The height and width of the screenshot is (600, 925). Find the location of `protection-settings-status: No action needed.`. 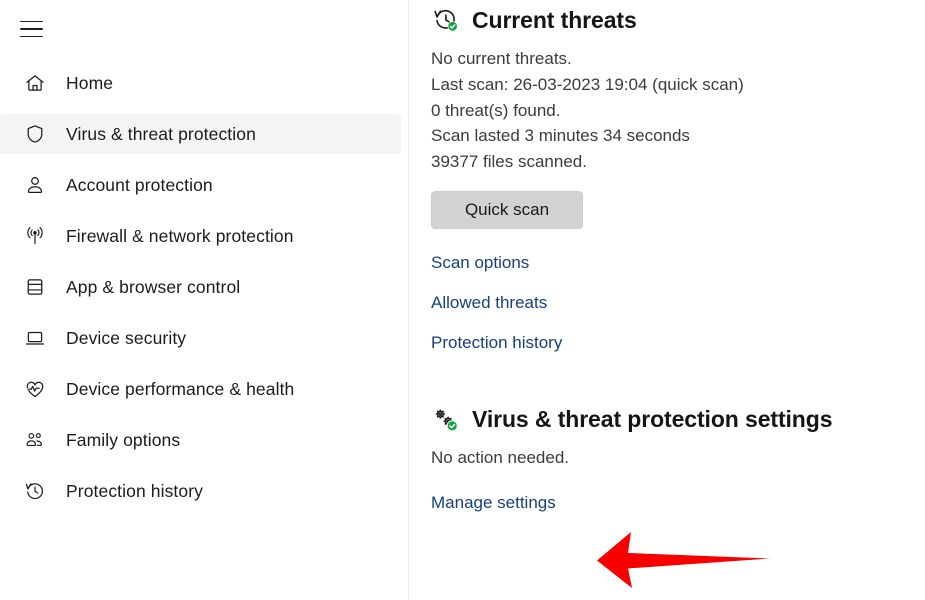

protection-settings-status: No action needed. is located at coordinates (500, 457).